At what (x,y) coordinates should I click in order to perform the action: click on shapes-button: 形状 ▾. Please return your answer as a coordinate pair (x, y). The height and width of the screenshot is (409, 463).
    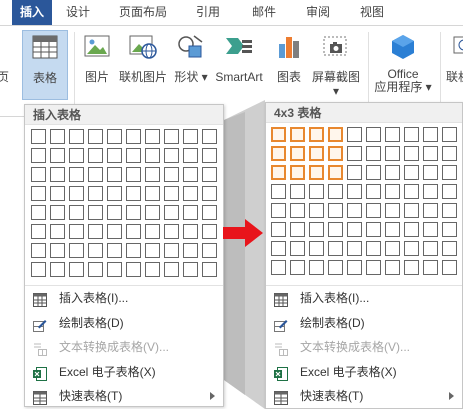
    Looking at the image, I should click on (191, 65).